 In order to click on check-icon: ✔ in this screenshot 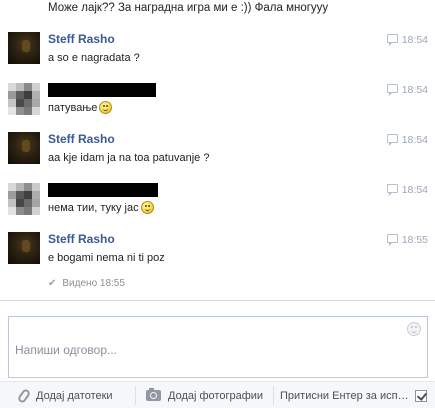, I will do `click(52, 283)`.